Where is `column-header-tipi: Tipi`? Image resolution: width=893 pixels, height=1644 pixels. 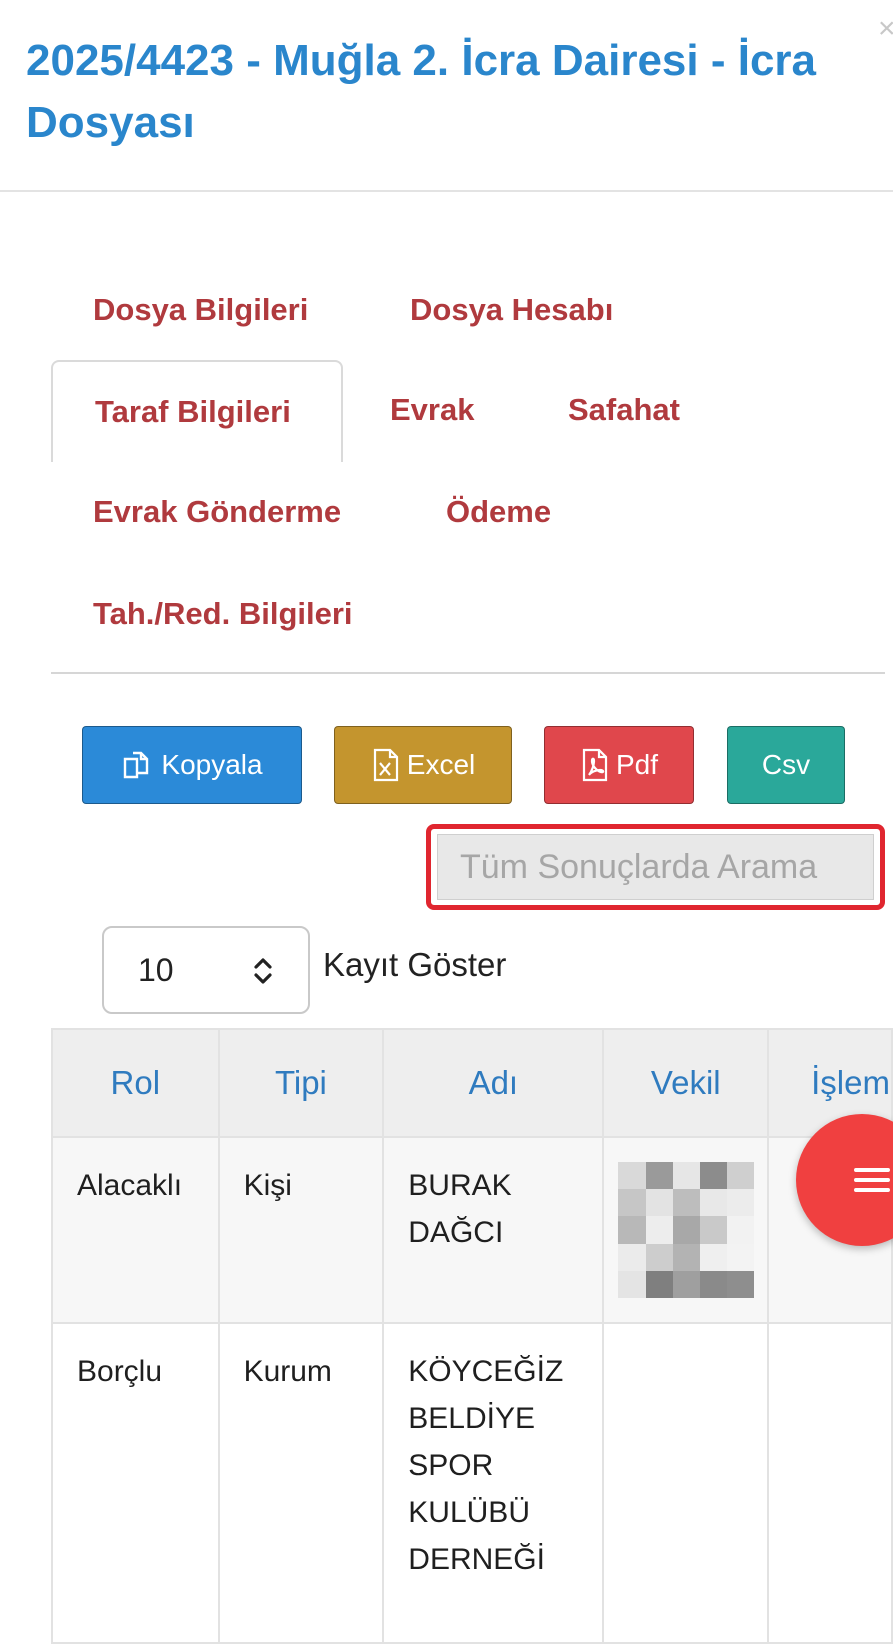 column-header-tipi: Tipi is located at coordinates (301, 1083).